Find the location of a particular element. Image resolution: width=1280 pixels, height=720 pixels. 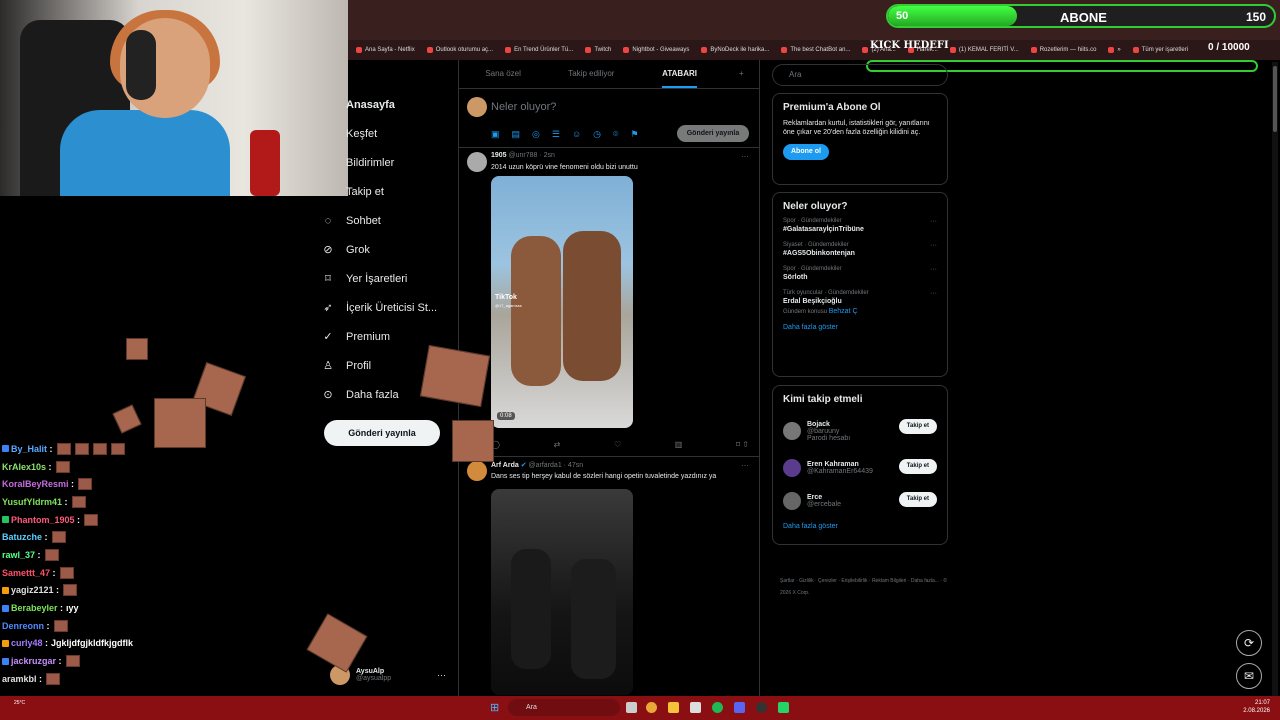

compose-input: Neler oluyor? is located at coordinates (523, 107).